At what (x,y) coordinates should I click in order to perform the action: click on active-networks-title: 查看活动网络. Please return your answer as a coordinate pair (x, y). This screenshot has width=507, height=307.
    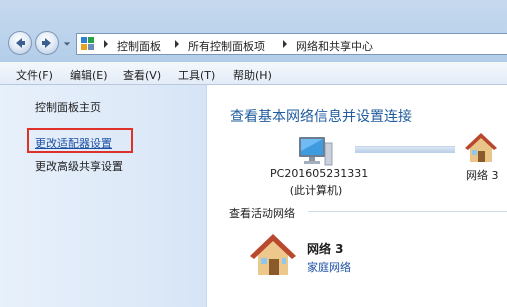
    Looking at the image, I should click on (262, 213).